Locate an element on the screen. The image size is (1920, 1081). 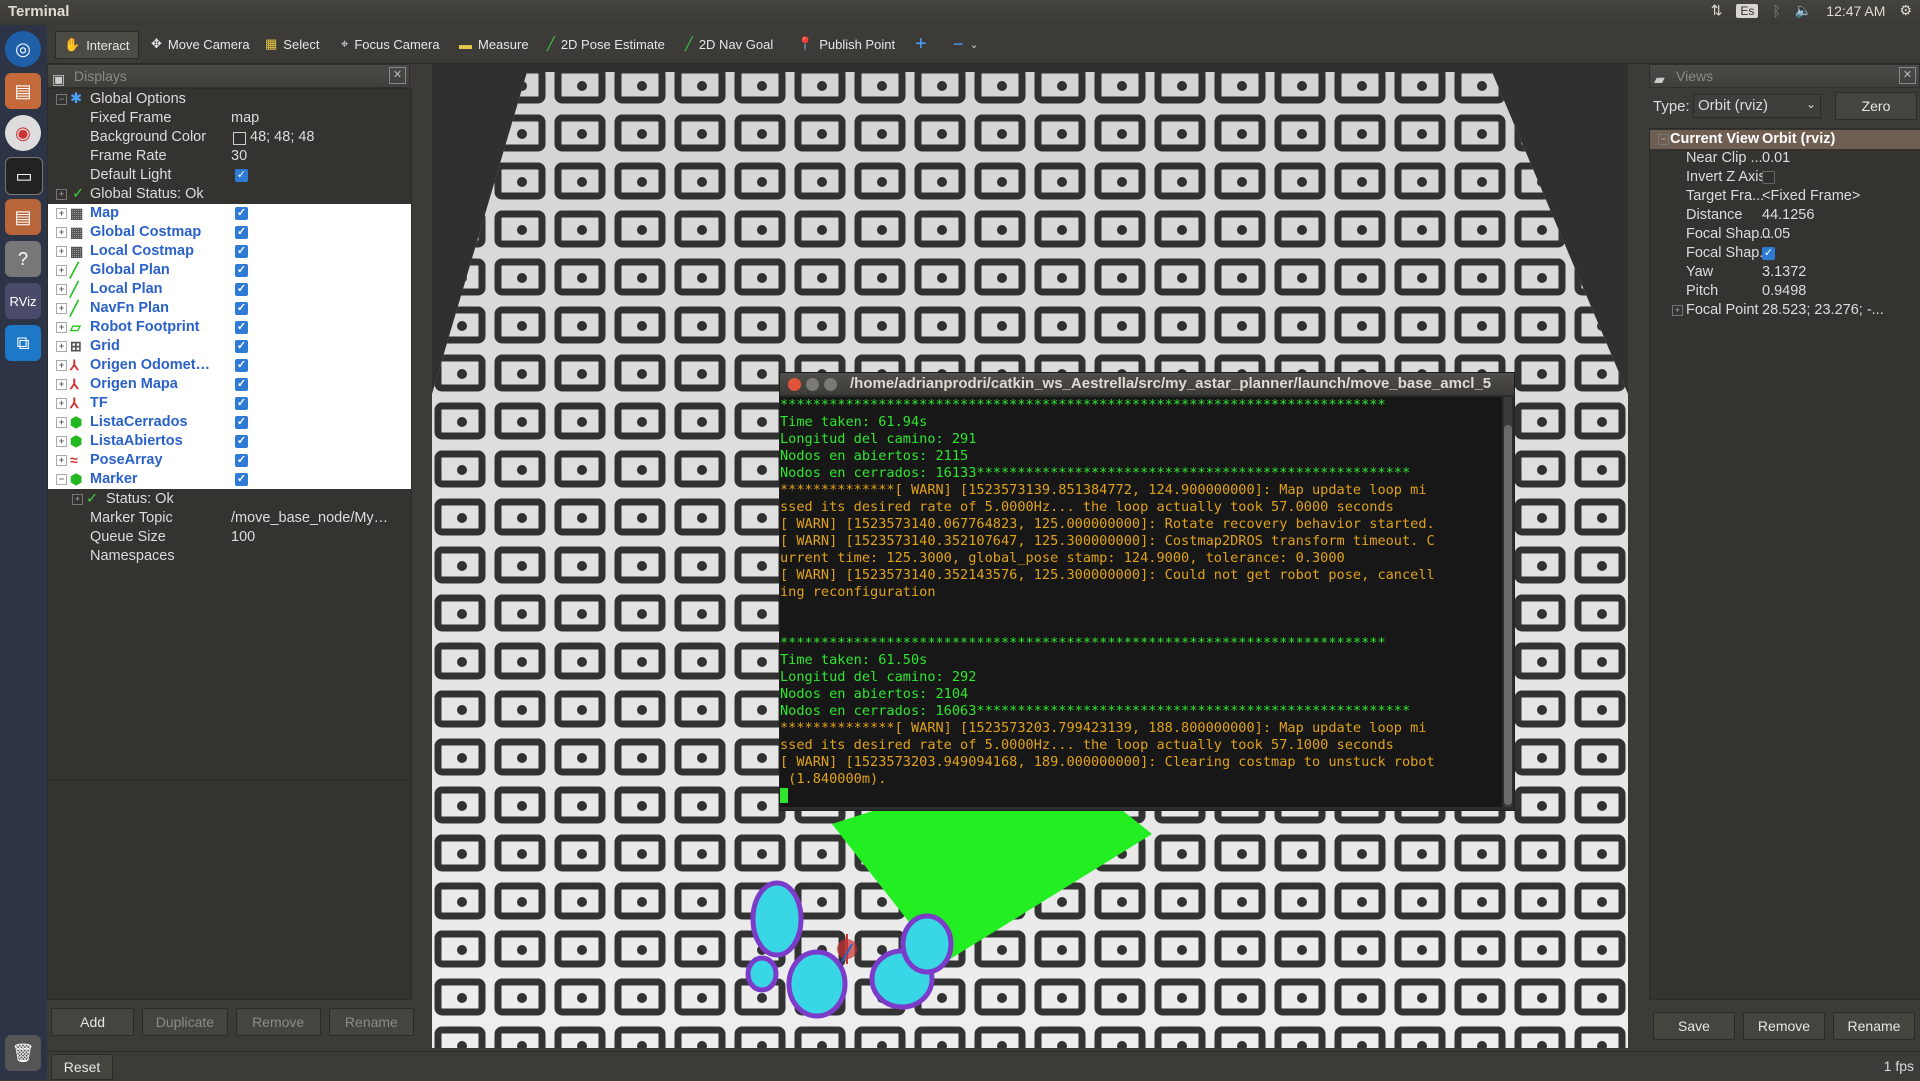
bluetooth-icon: ᛒ is located at coordinates (1776, 11).